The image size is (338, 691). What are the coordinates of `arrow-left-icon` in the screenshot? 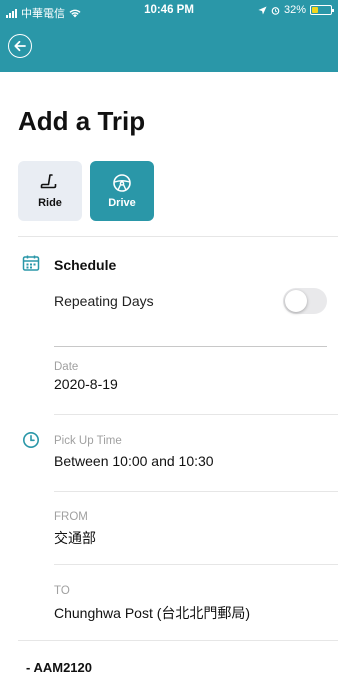 It's located at (20, 46).